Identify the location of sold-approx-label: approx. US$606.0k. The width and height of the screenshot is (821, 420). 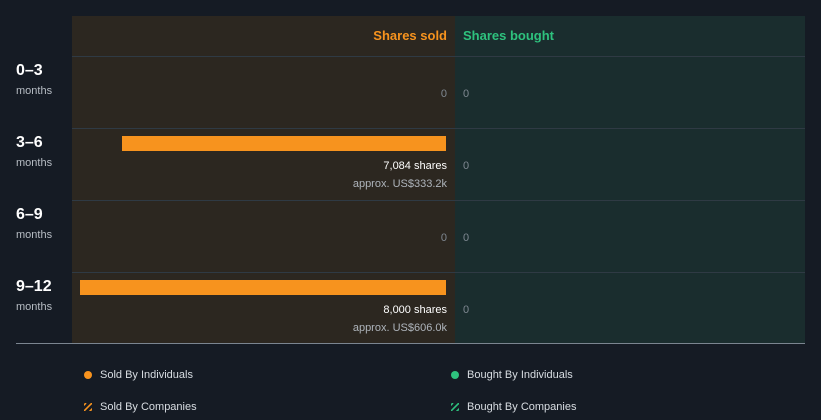
(399, 328).